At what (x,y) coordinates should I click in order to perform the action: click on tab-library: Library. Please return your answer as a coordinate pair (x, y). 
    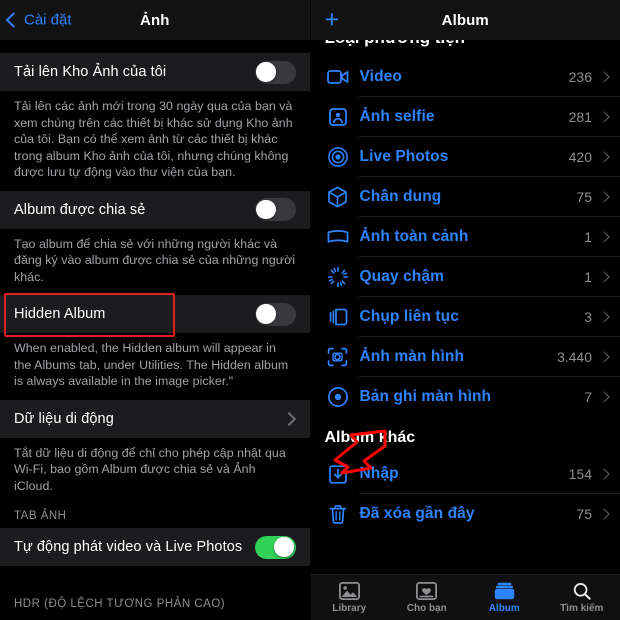
    Looking at the image, I should click on (350, 597).